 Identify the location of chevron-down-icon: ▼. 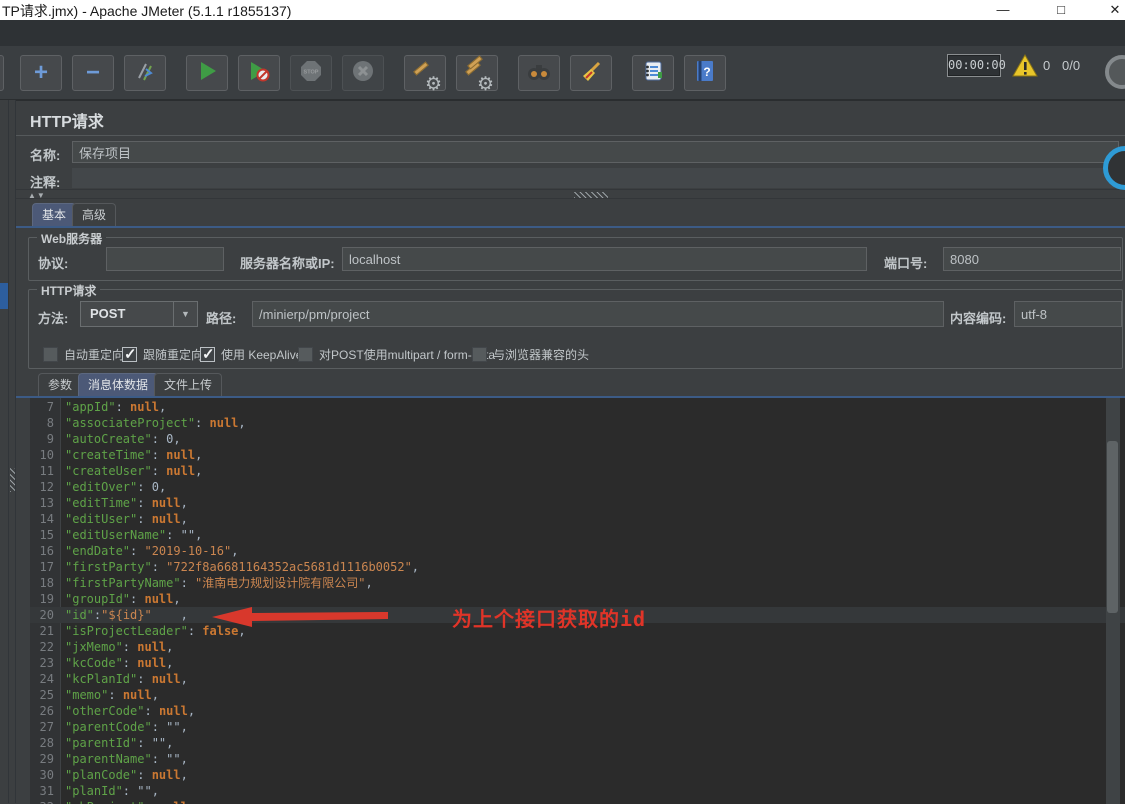
(185, 314).